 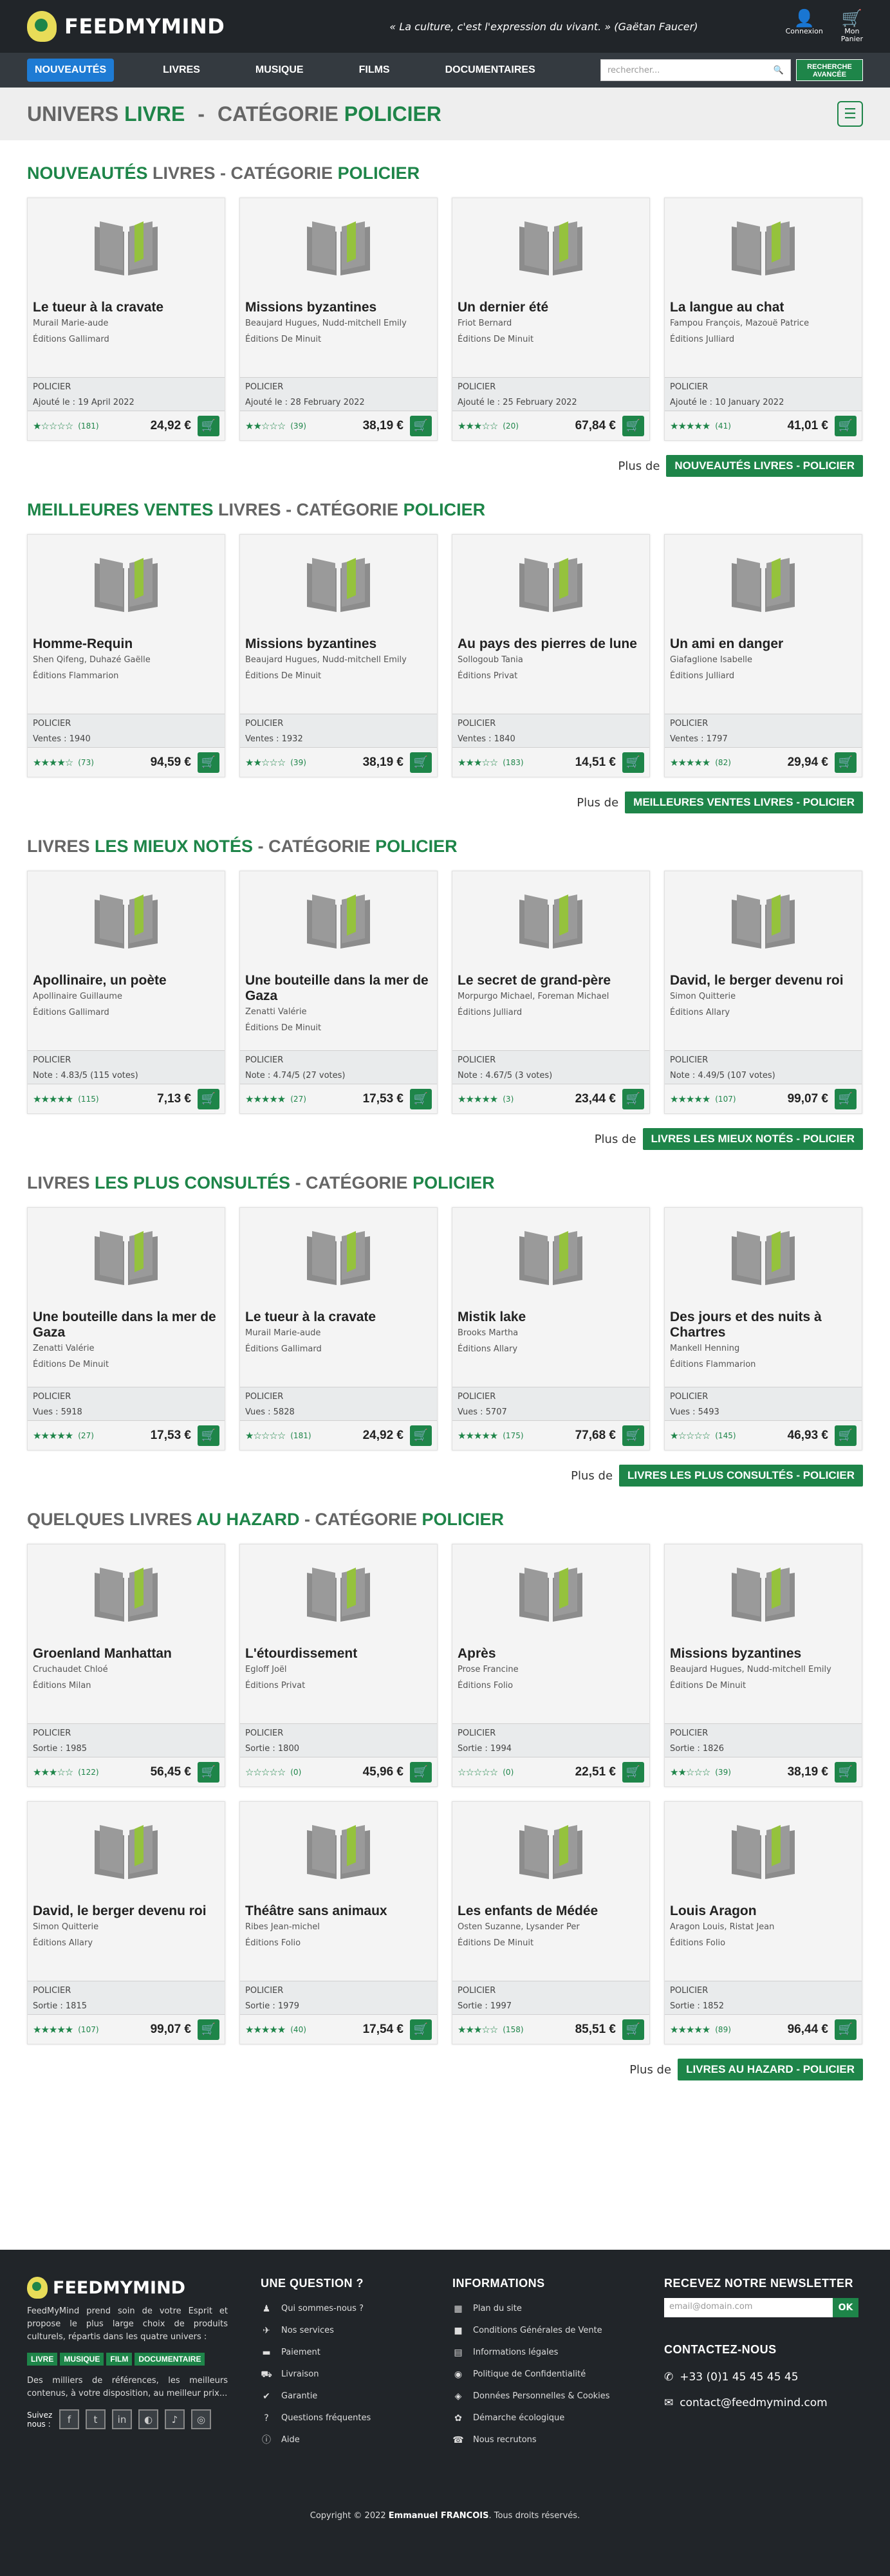 I want to click on more-button: LIVRES LES MIEUX NOTÉS - POLICIER, so click(x=752, y=1139).